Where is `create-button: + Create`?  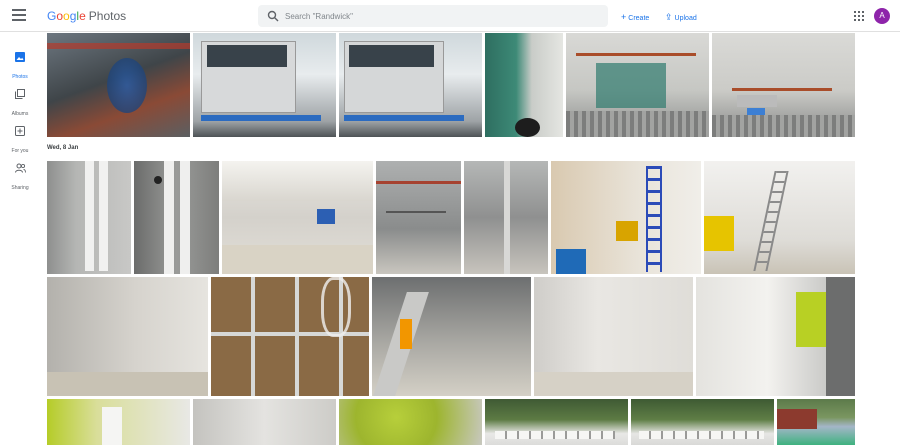 create-button: + Create is located at coordinates (635, 17).